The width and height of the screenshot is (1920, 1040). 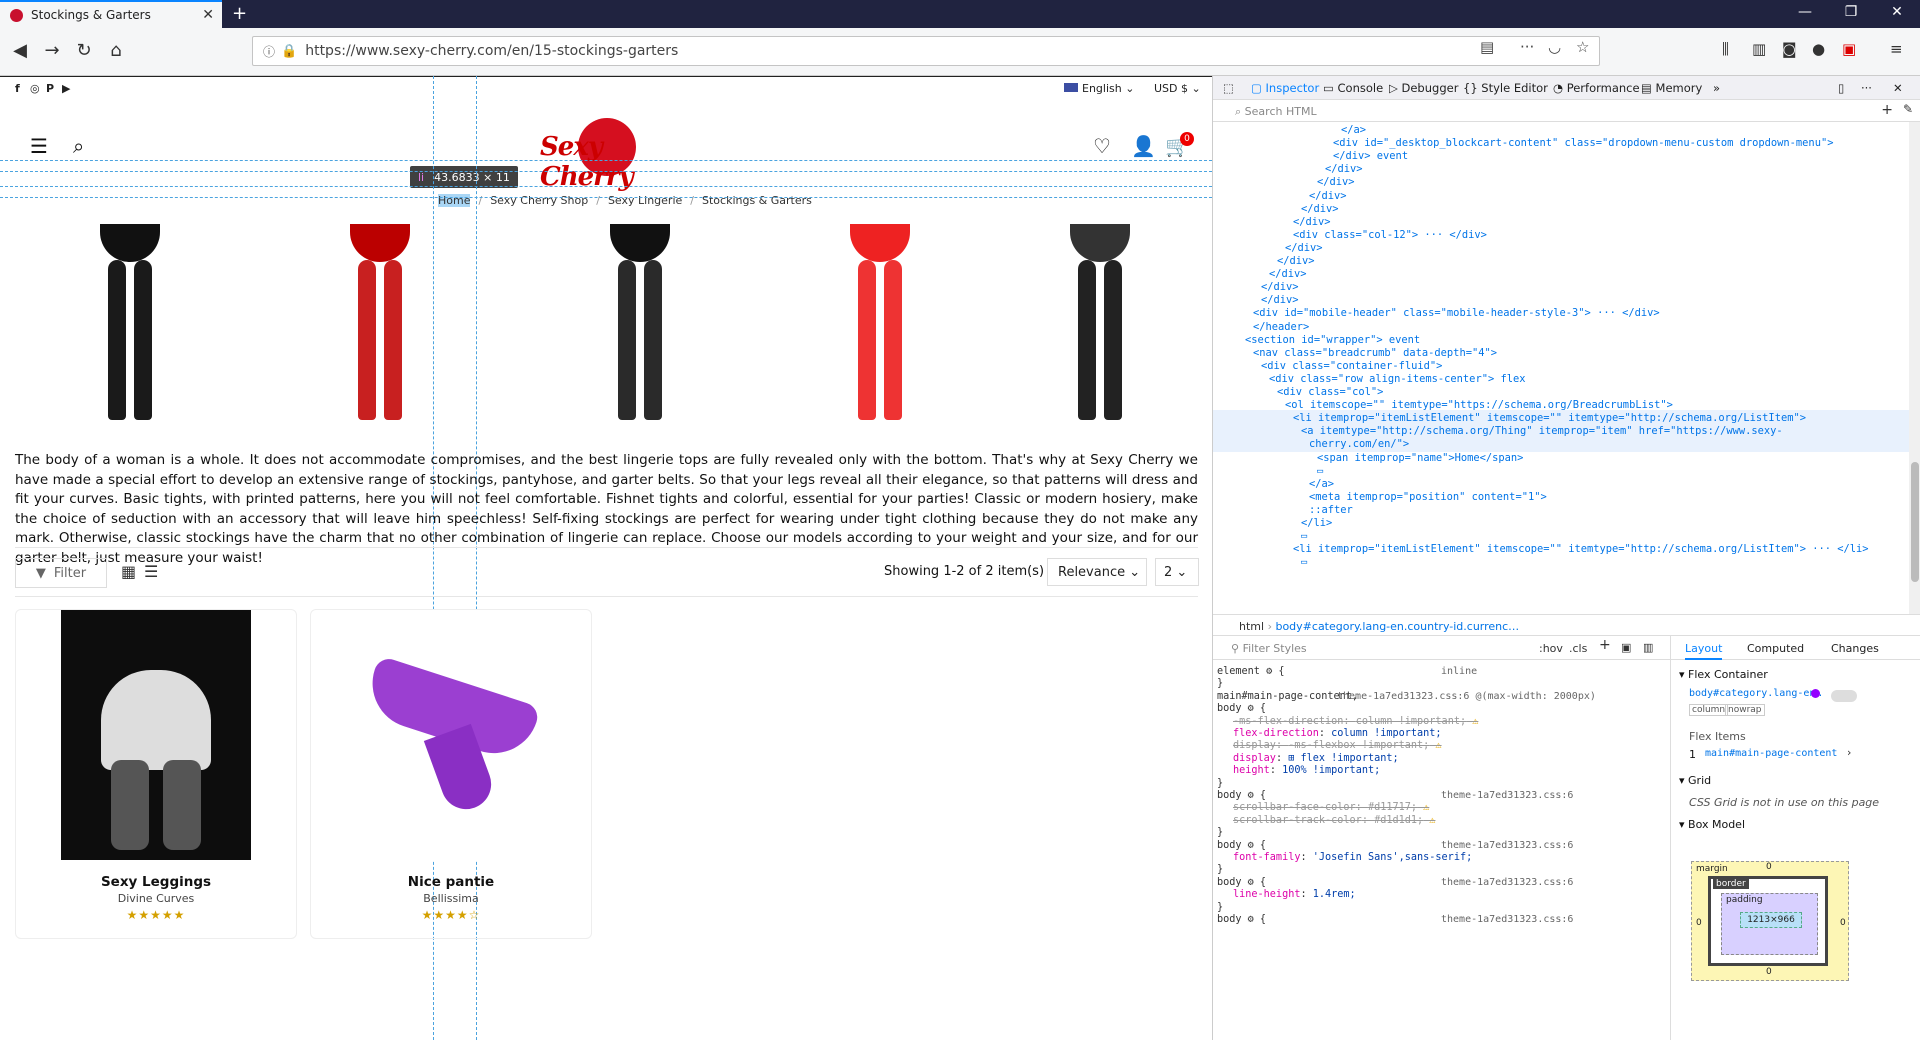 I want to click on menu-icon: ≡, so click(x=1896, y=49).